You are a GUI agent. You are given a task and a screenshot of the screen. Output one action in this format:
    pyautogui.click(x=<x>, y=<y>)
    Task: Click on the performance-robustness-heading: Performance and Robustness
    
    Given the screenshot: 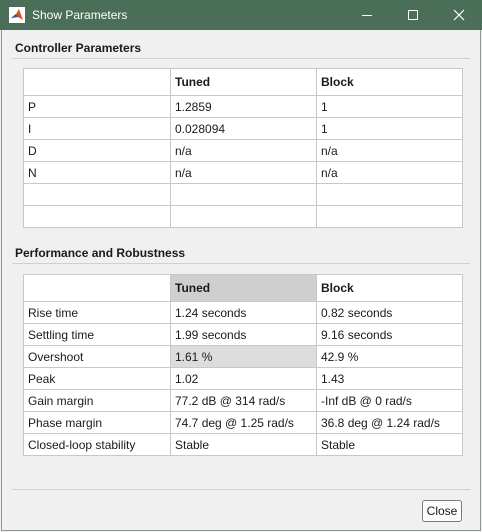 What is the action you would take?
    pyautogui.click(x=100, y=253)
    